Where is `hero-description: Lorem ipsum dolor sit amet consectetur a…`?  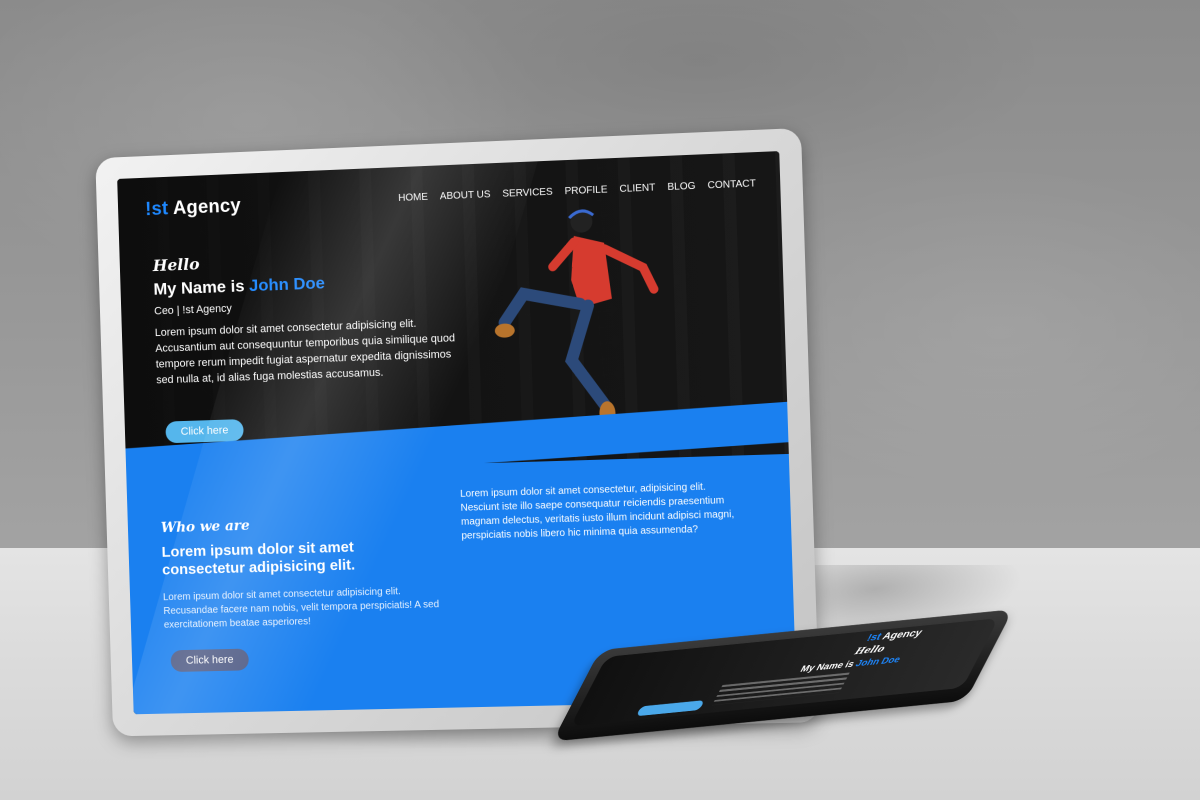 hero-description: Lorem ipsum dolor sit amet consectetur a… is located at coordinates (313, 351).